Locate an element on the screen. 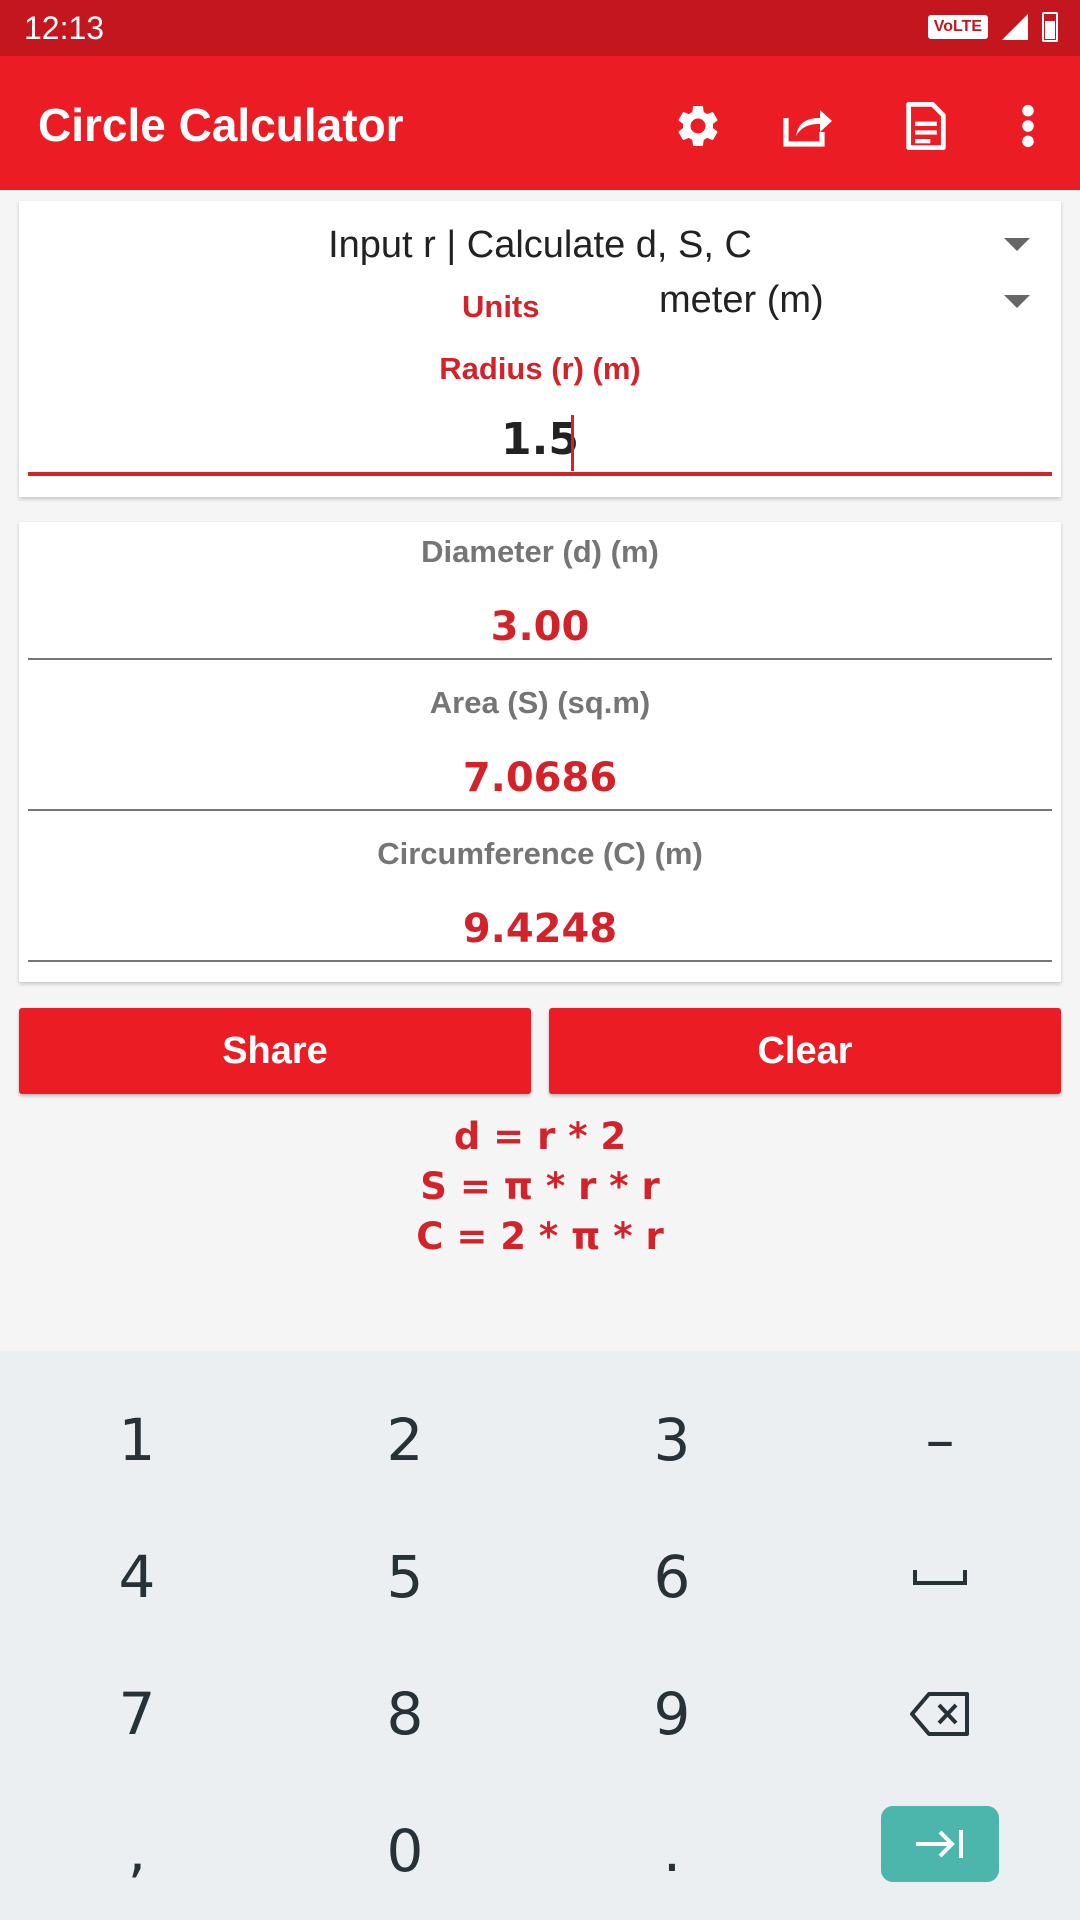 The image size is (1080, 1920). mode-dropdown-label: Input r | Calculate d, S, C is located at coordinates (540, 245).